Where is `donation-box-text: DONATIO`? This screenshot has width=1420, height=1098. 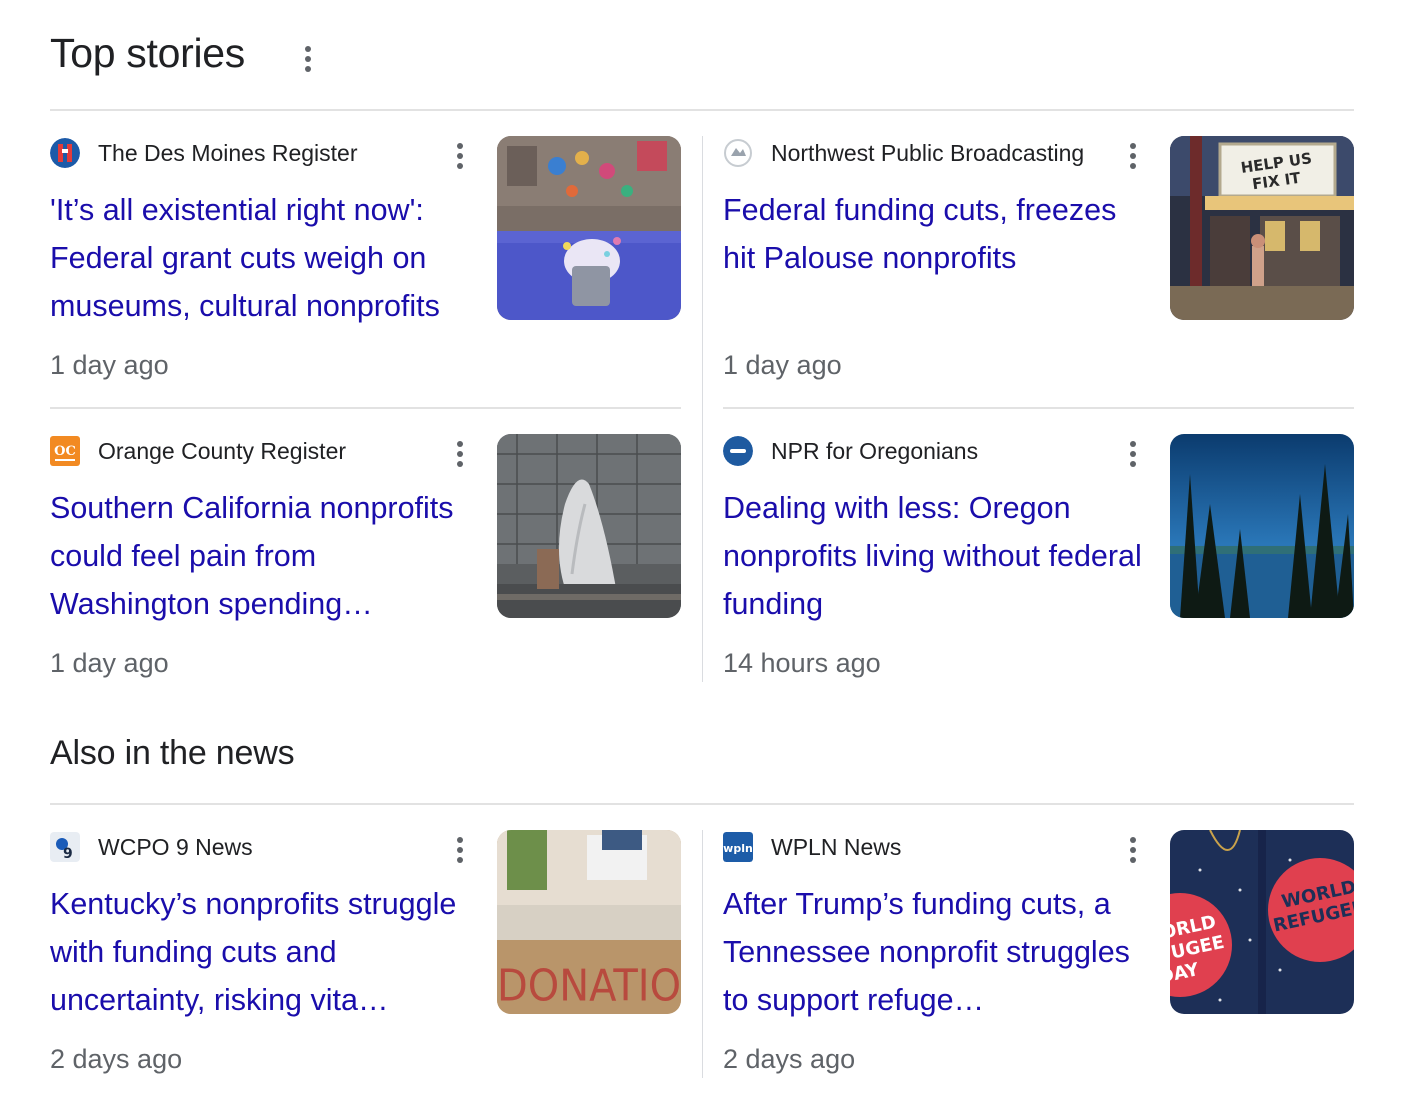
donation-box-text: DONATIO is located at coordinates (589, 985).